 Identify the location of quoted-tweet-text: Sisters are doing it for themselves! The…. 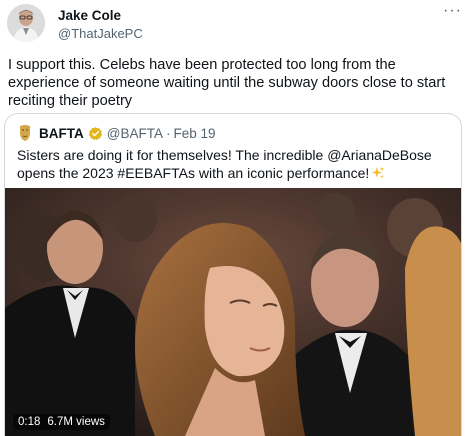
(234, 164).